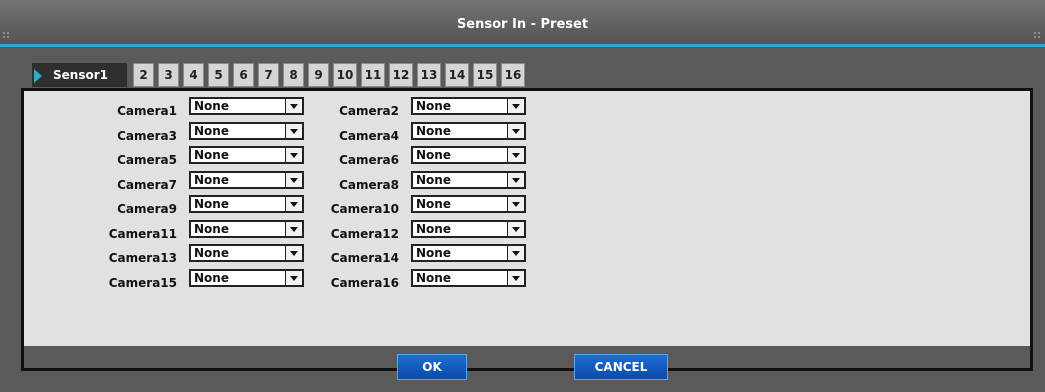 The width and height of the screenshot is (1045, 392). I want to click on tab-sensor-4: 4, so click(193, 75).